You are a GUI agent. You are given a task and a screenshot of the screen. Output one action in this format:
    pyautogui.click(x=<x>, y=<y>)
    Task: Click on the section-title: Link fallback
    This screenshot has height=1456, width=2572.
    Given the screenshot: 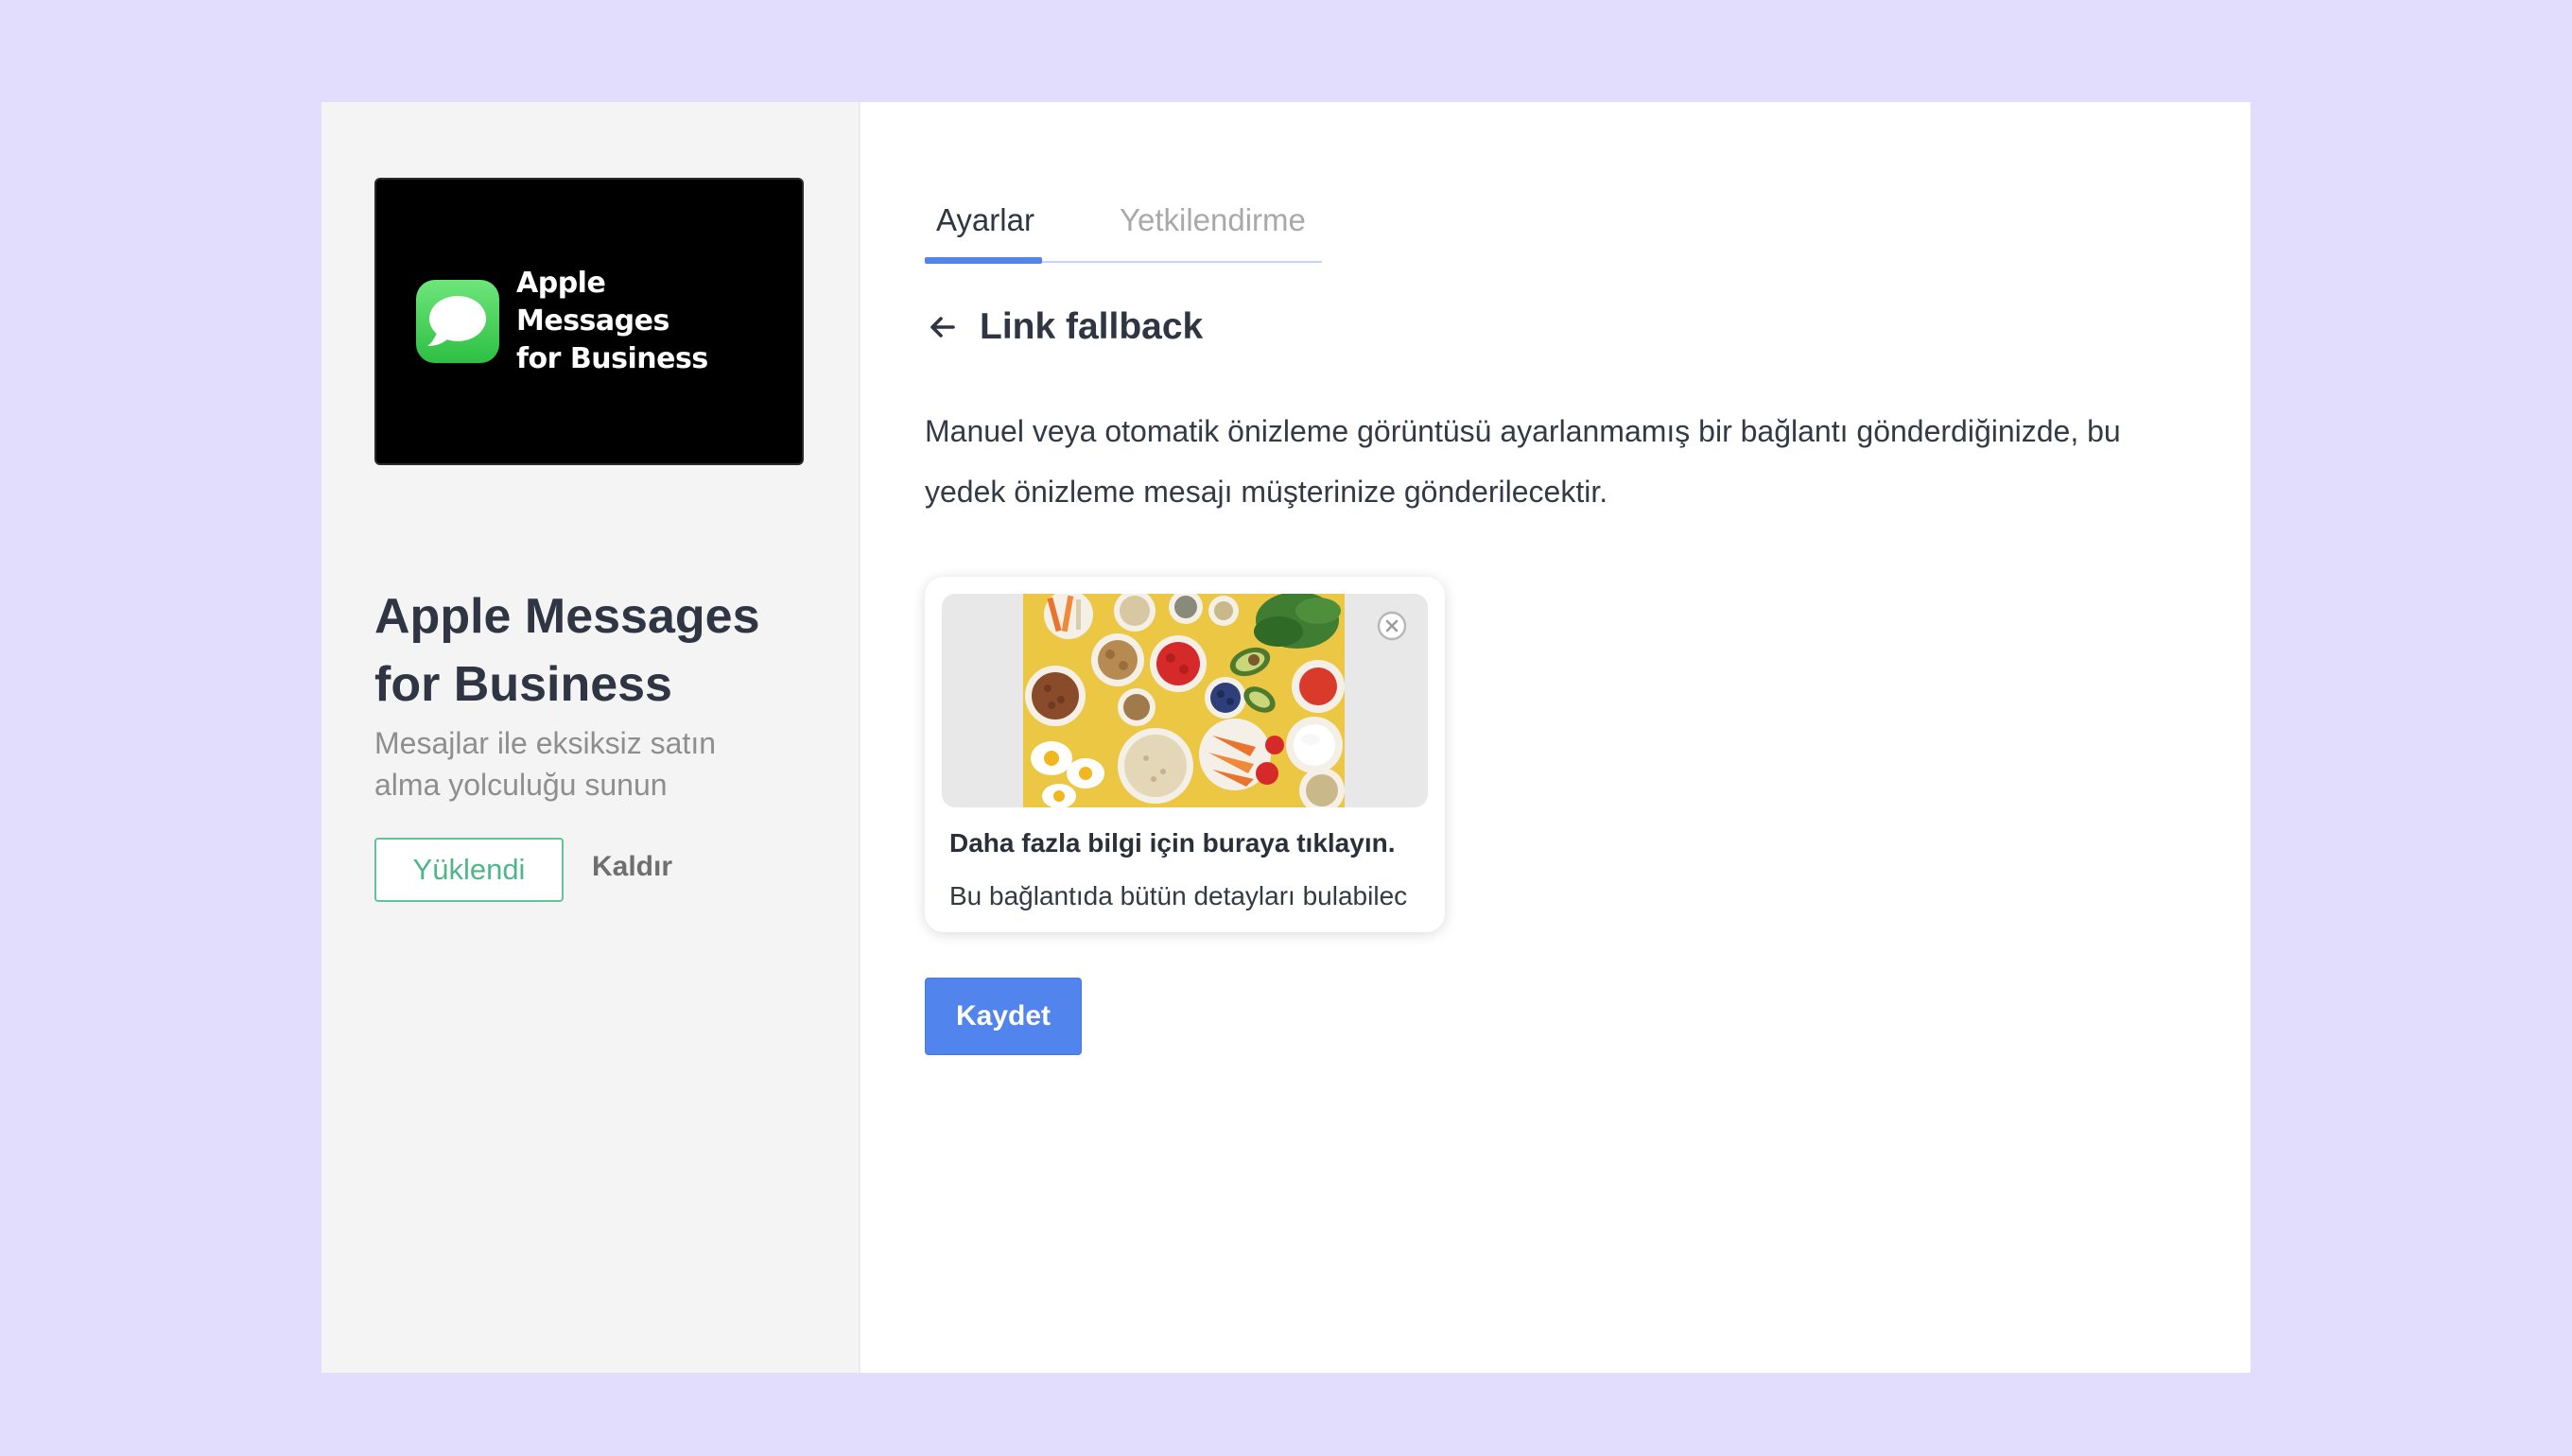 What is the action you would take?
    pyautogui.click(x=1092, y=326)
    